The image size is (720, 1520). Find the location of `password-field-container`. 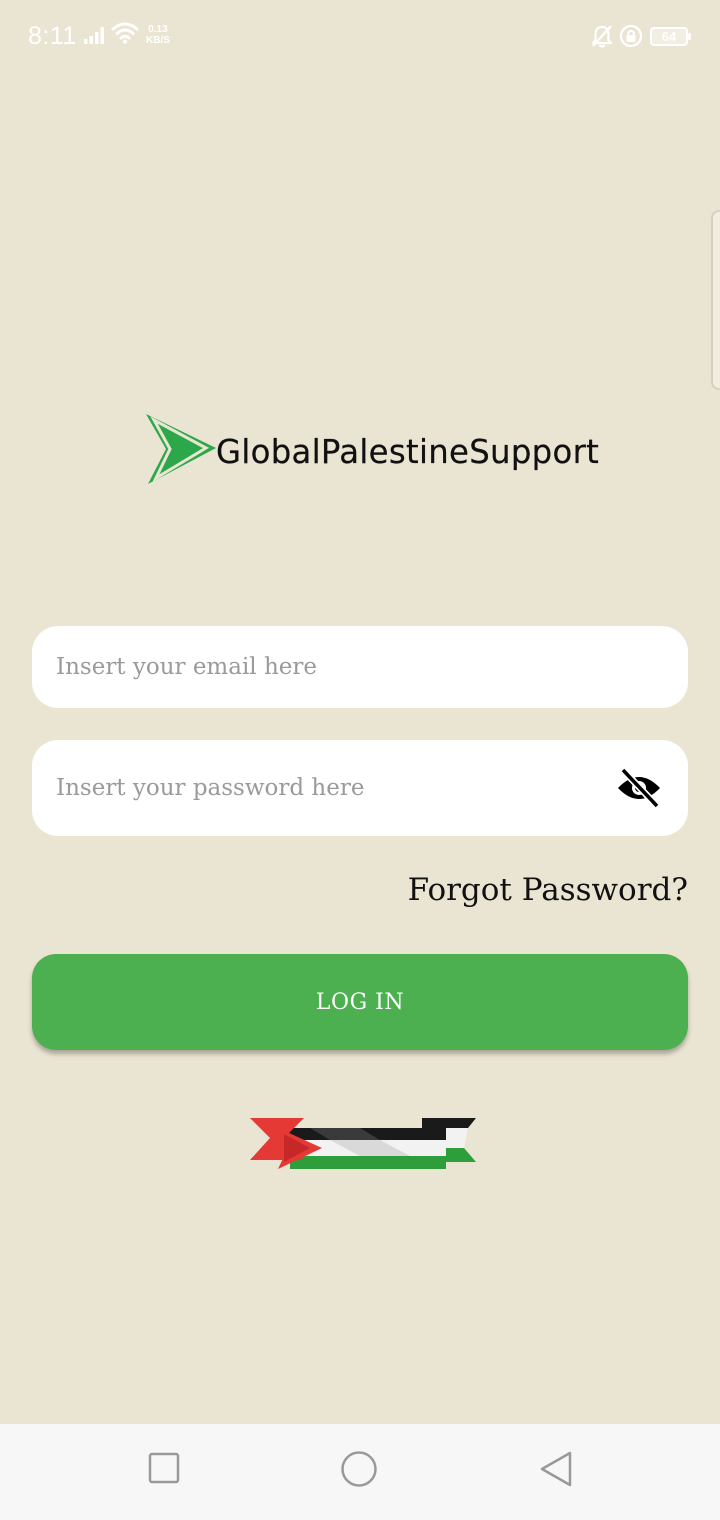

password-field-container is located at coordinates (360, 788).